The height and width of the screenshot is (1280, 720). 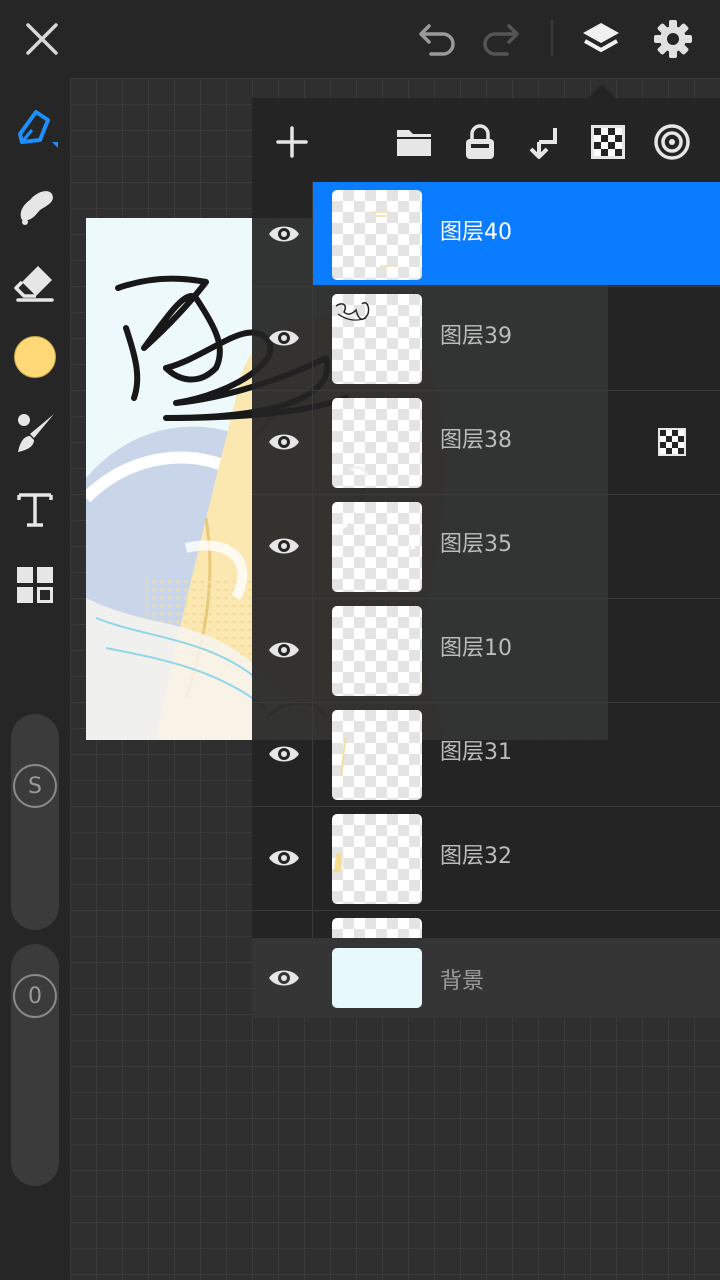 I want to click on background-color-swatch, so click(x=377, y=978).